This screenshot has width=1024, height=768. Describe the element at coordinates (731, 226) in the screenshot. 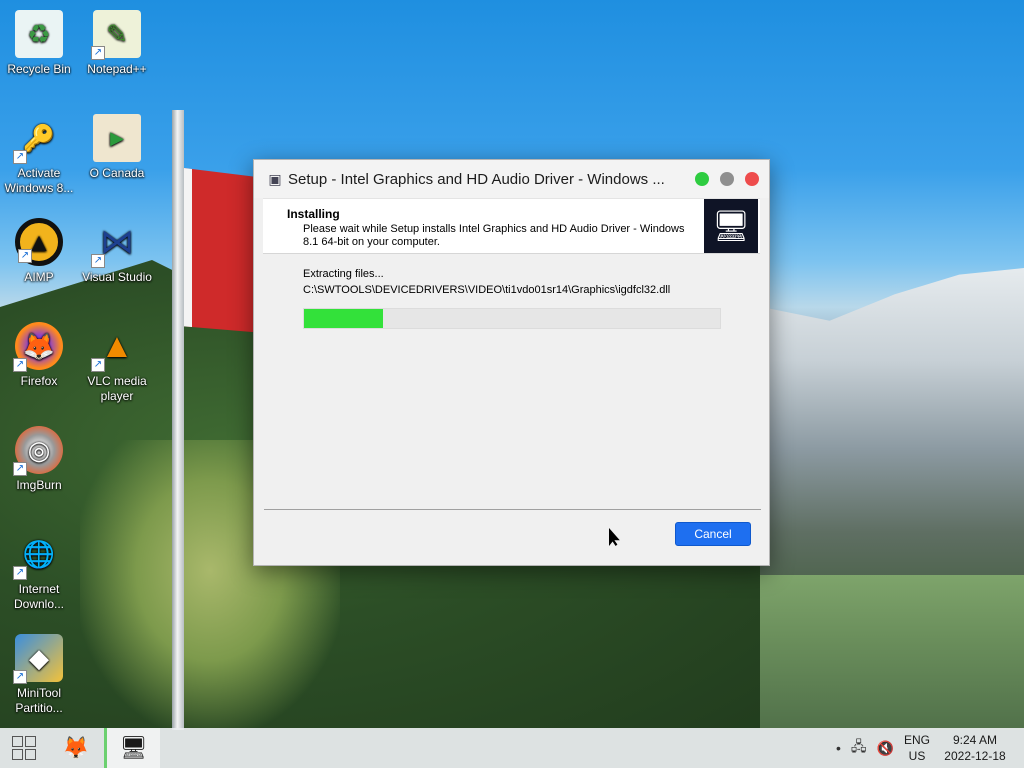

I see `setup-computer-icon: 🖥` at that location.